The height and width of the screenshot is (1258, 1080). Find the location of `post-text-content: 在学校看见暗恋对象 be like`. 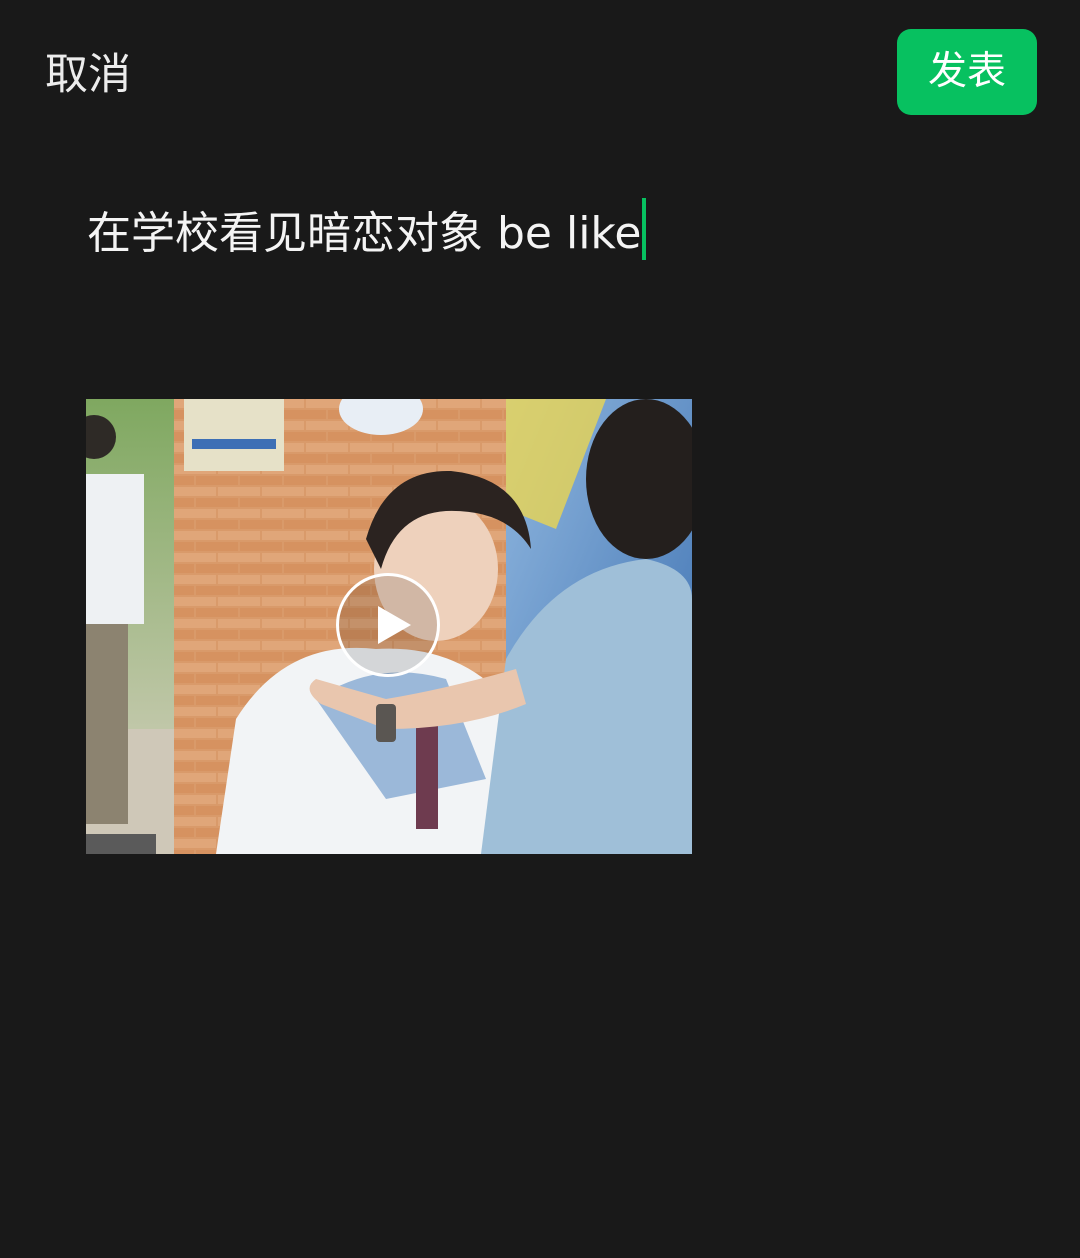

post-text-content: 在学校看见暗恋对象 be like is located at coordinates (364, 233).